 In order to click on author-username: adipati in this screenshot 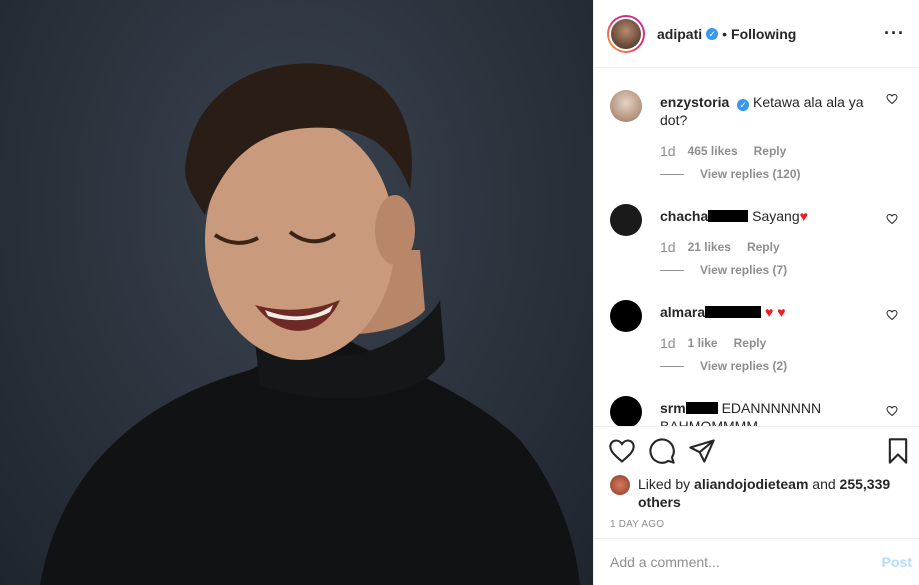, I will do `click(679, 34)`.